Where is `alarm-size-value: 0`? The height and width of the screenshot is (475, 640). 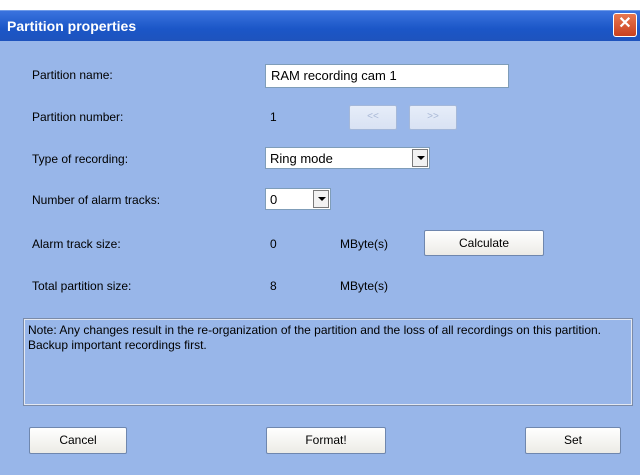
alarm-size-value: 0 is located at coordinates (273, 244).